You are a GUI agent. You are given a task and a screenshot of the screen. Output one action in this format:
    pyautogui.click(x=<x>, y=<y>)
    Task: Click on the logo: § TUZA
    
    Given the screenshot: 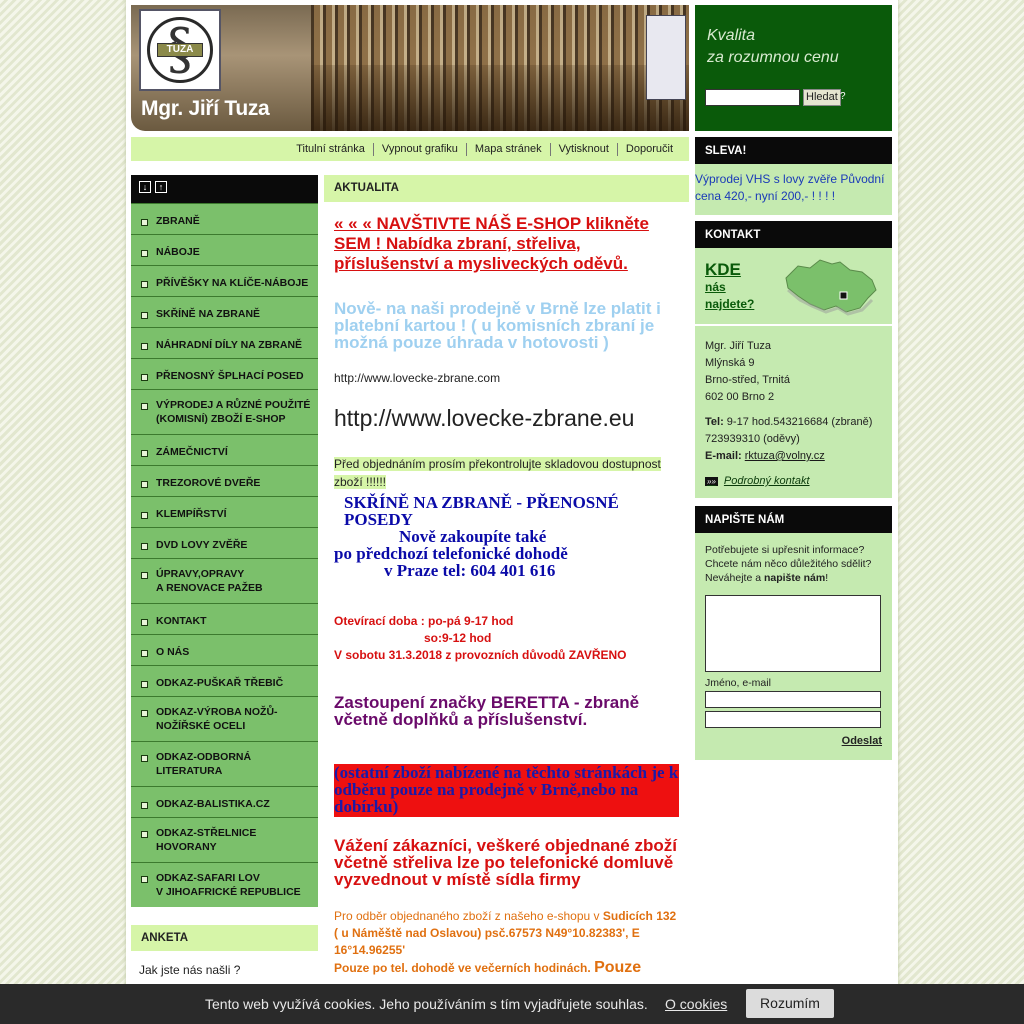 What is the action you would take?
    pyautogui.click(x=180, y=50)
    